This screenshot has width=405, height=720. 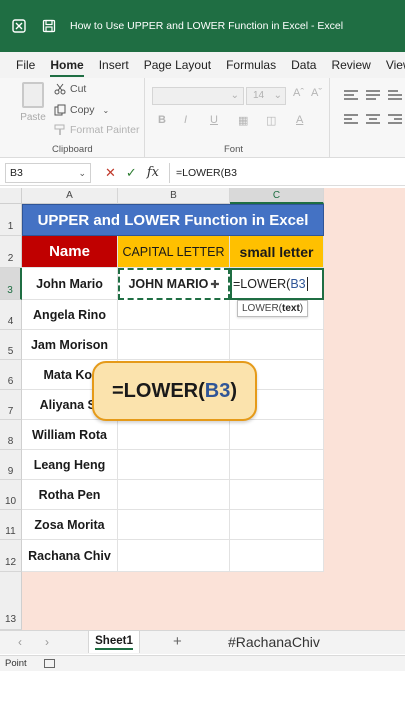 What do you see at coordinates (177, 65) in the screenshot?
I see `tab-page-layout: Page Layout` at bounding box center [177, 65].